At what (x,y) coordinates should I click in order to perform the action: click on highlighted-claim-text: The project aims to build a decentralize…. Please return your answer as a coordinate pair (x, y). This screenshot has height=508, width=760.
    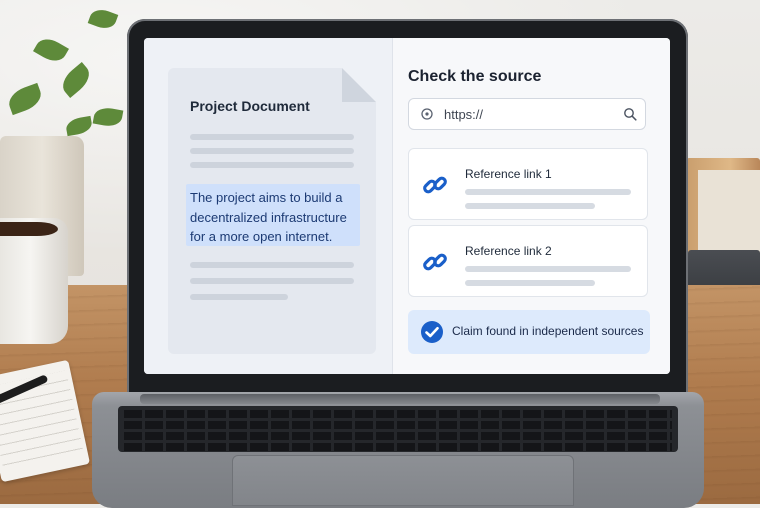
    Looking at the image, I should click on (268, 217).